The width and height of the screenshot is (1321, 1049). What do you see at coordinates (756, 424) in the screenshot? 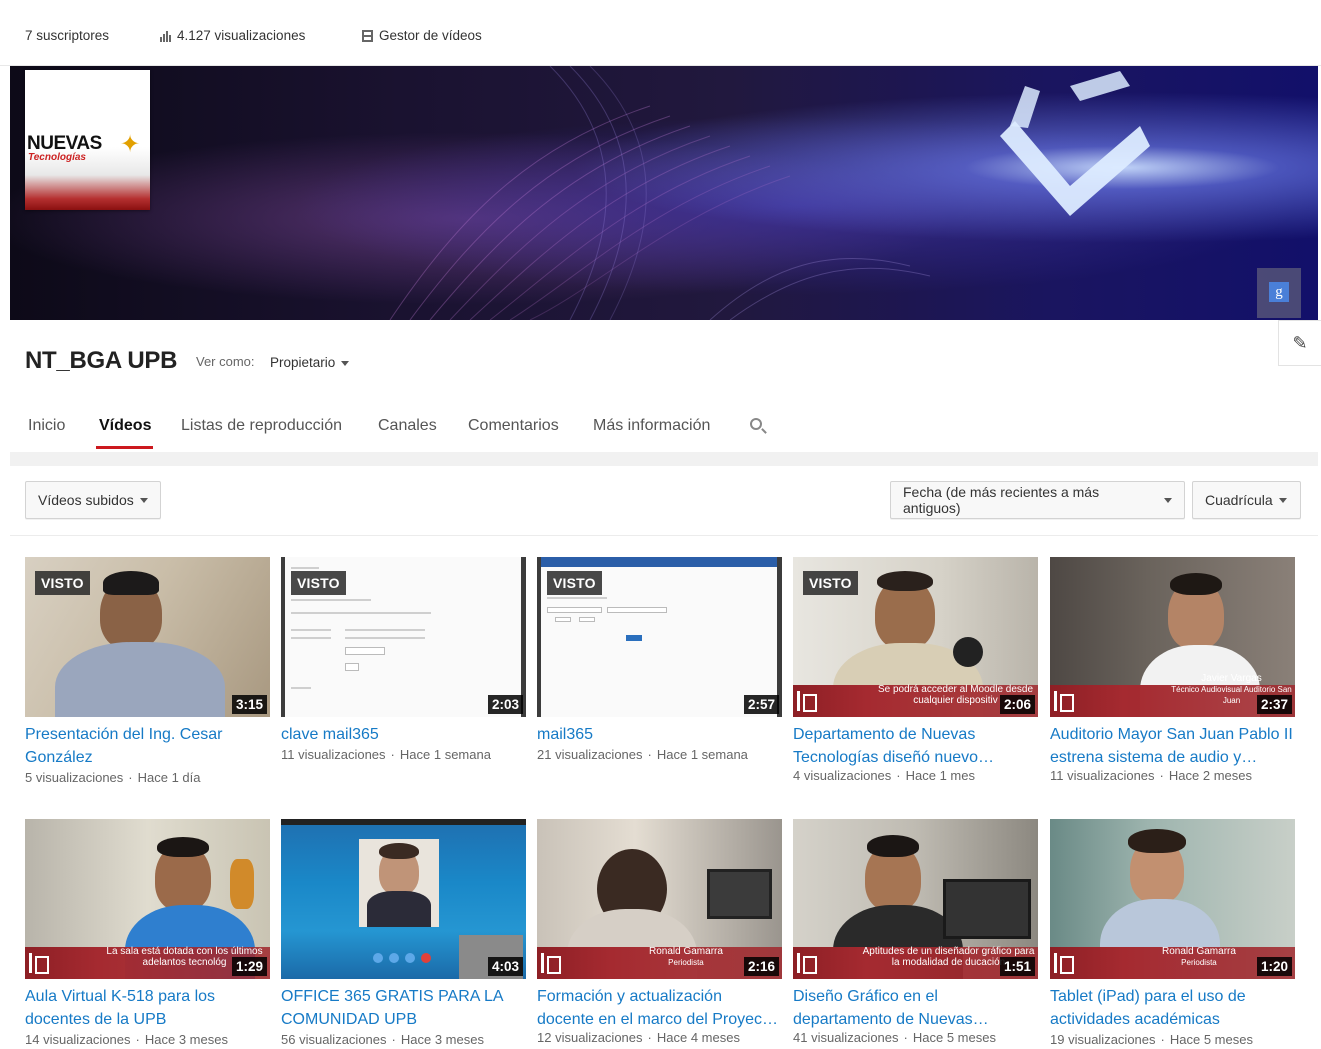
I see `search-icon` at bounding box center [756, 424].